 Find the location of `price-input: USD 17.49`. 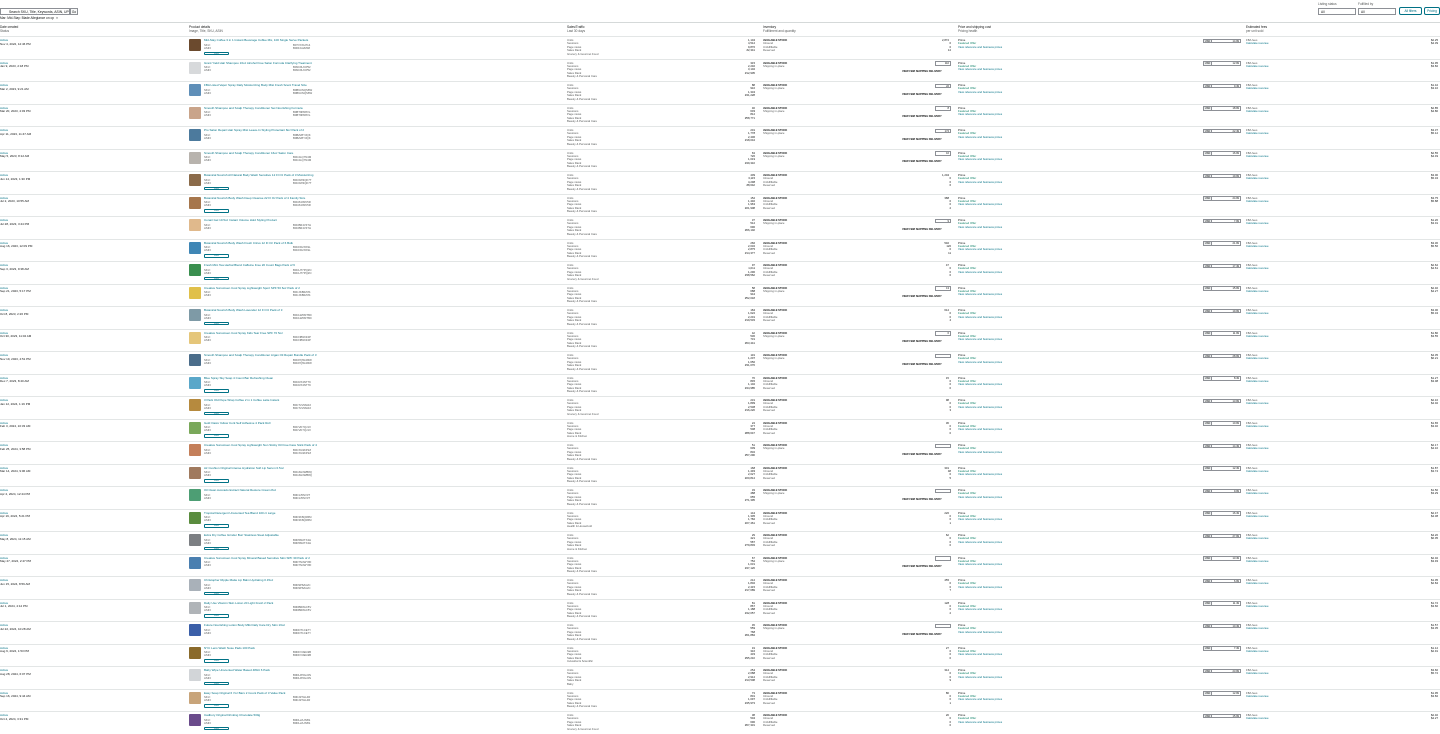

price-input: USD 17.49 is located at coordinates (1222, 265).